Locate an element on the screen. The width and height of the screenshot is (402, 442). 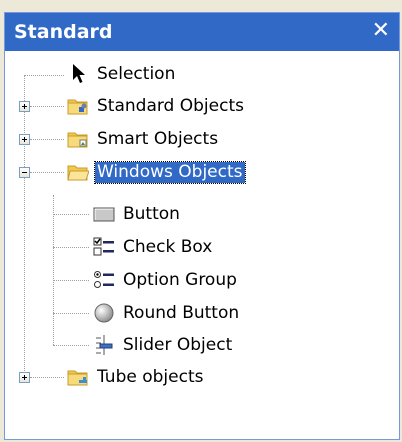
tree-item-label: Selection is located at coordinates (136, 74).